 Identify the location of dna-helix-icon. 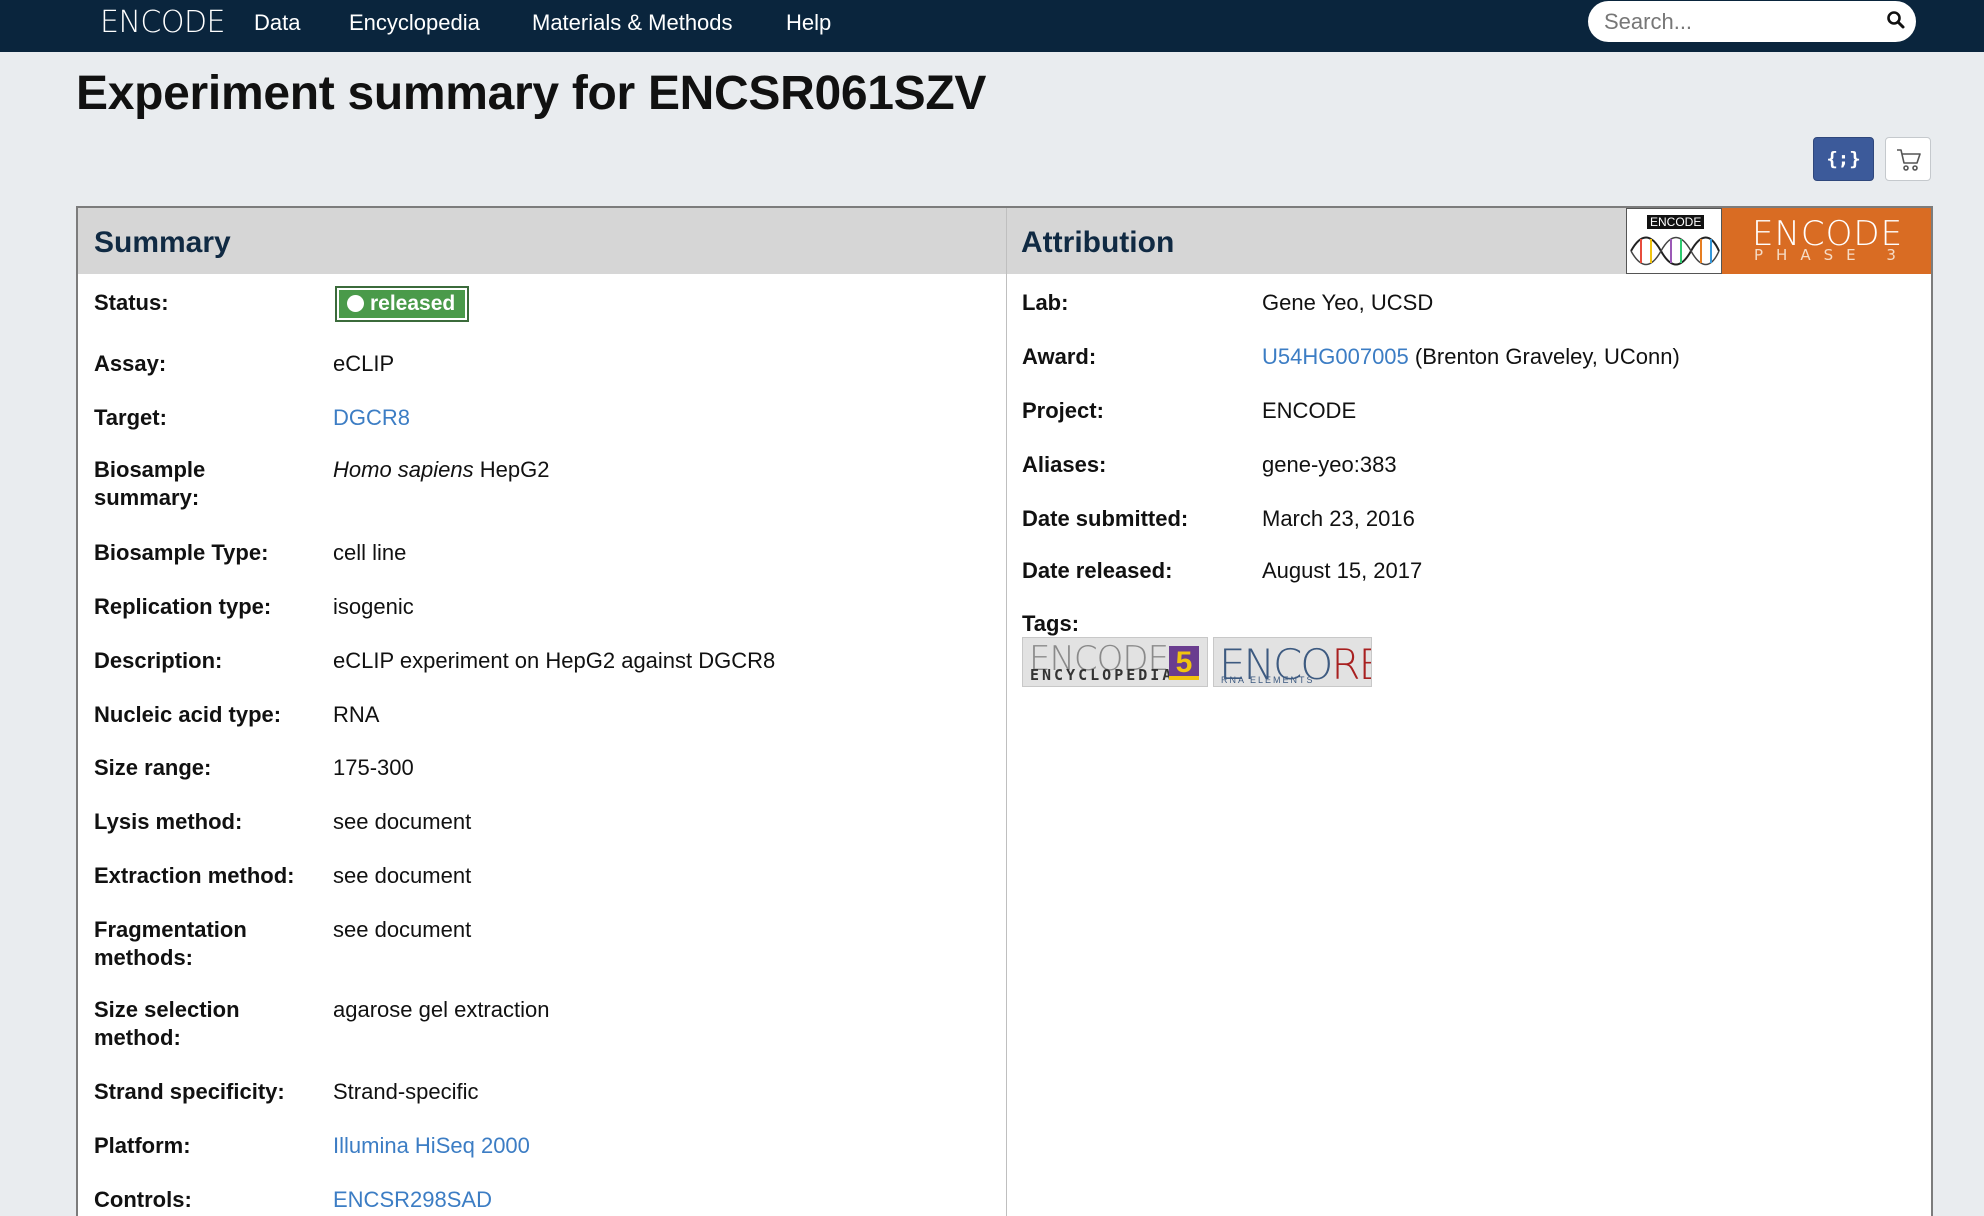
(1675, 251).